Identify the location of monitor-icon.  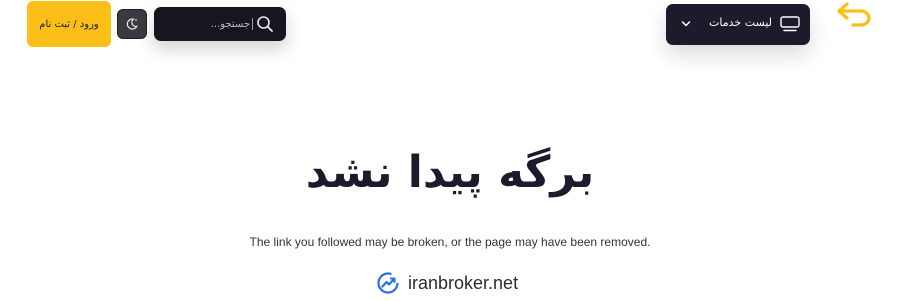
(790, 24).